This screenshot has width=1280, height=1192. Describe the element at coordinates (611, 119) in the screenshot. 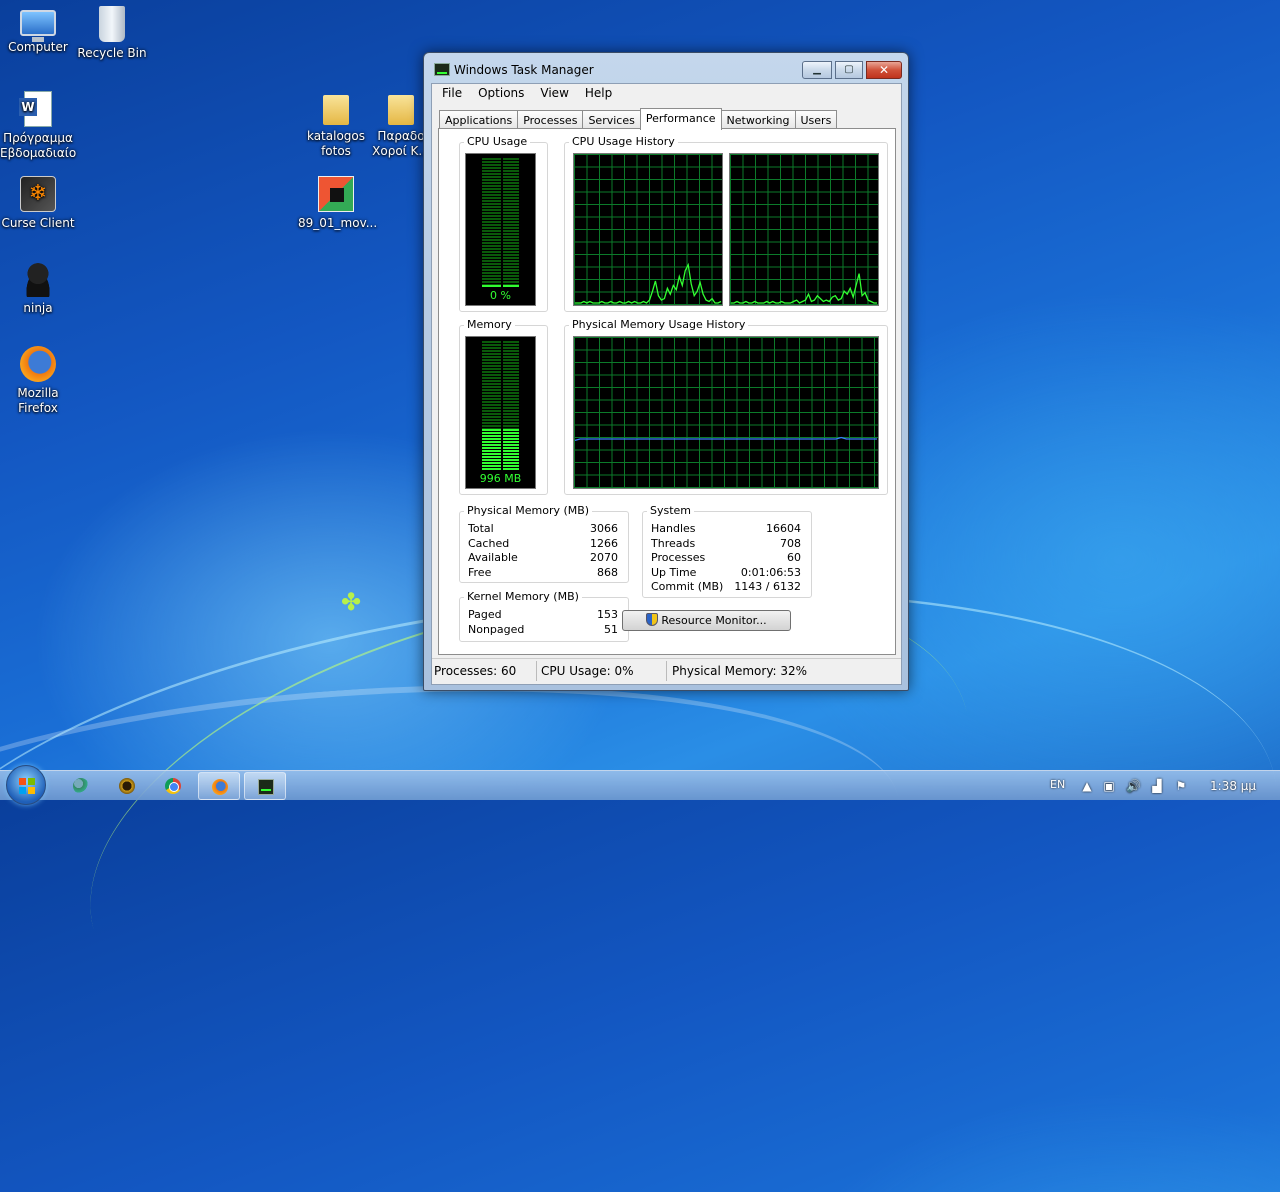

I see `tab-services: Services` at that location.